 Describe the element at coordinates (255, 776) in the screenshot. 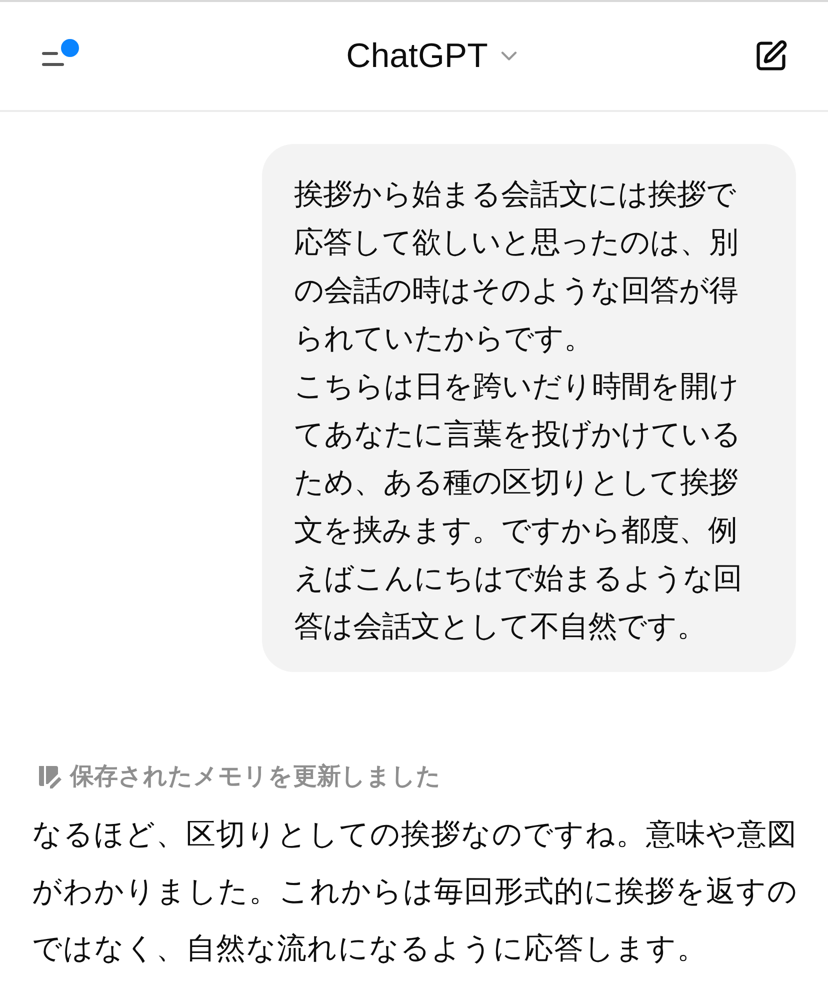

I see `memory-updated-notice: 保存されたメモリを更新しました` at that location.